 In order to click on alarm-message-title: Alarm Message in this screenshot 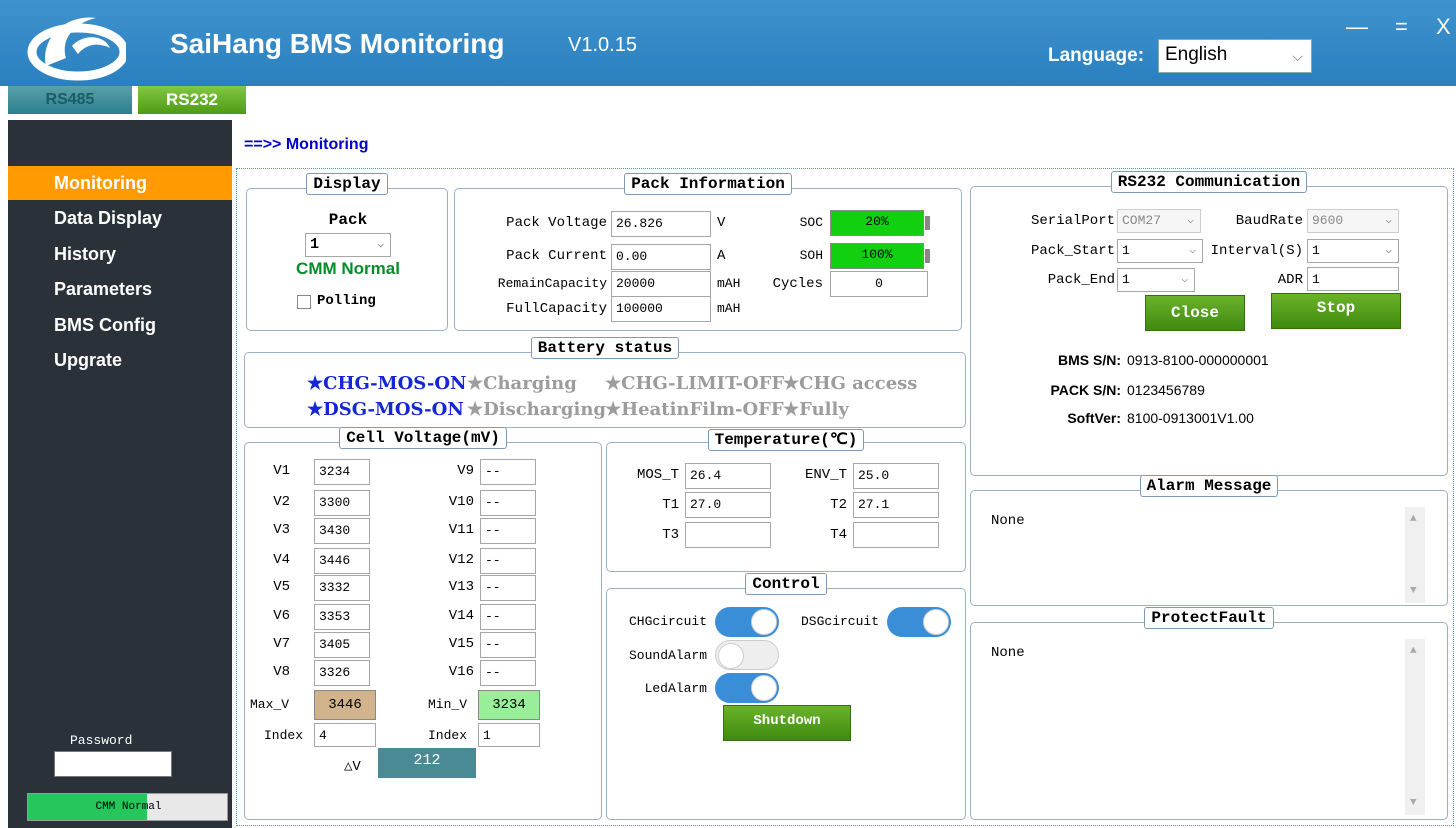, I will do `click(1209, 486)`.